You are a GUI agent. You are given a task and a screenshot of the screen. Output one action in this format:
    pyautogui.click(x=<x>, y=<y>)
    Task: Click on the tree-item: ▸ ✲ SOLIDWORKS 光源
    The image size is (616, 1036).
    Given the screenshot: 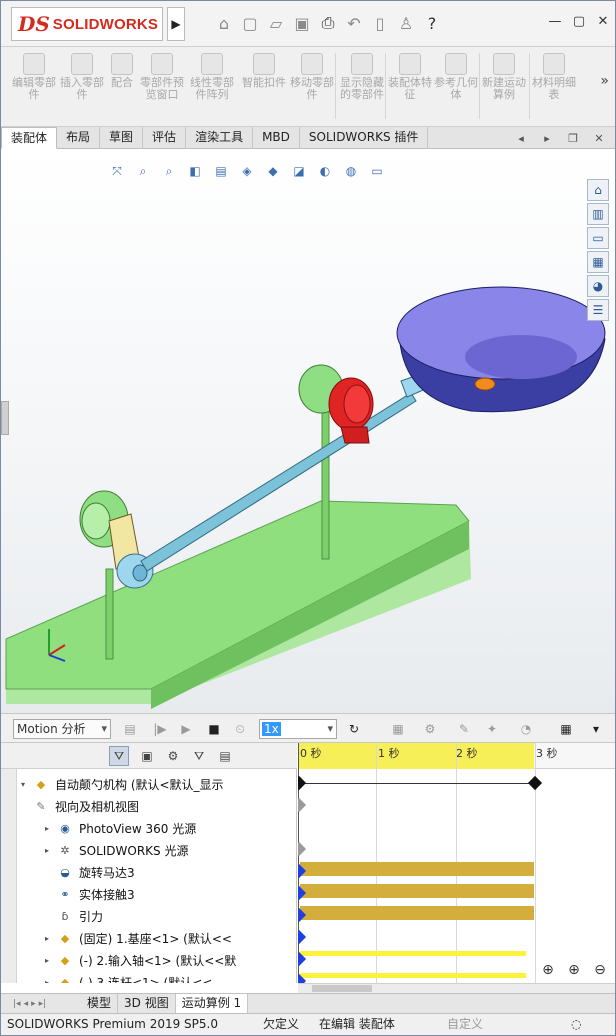 What is the action you would take?
    pyautogui.click(x=115, y=850)
    